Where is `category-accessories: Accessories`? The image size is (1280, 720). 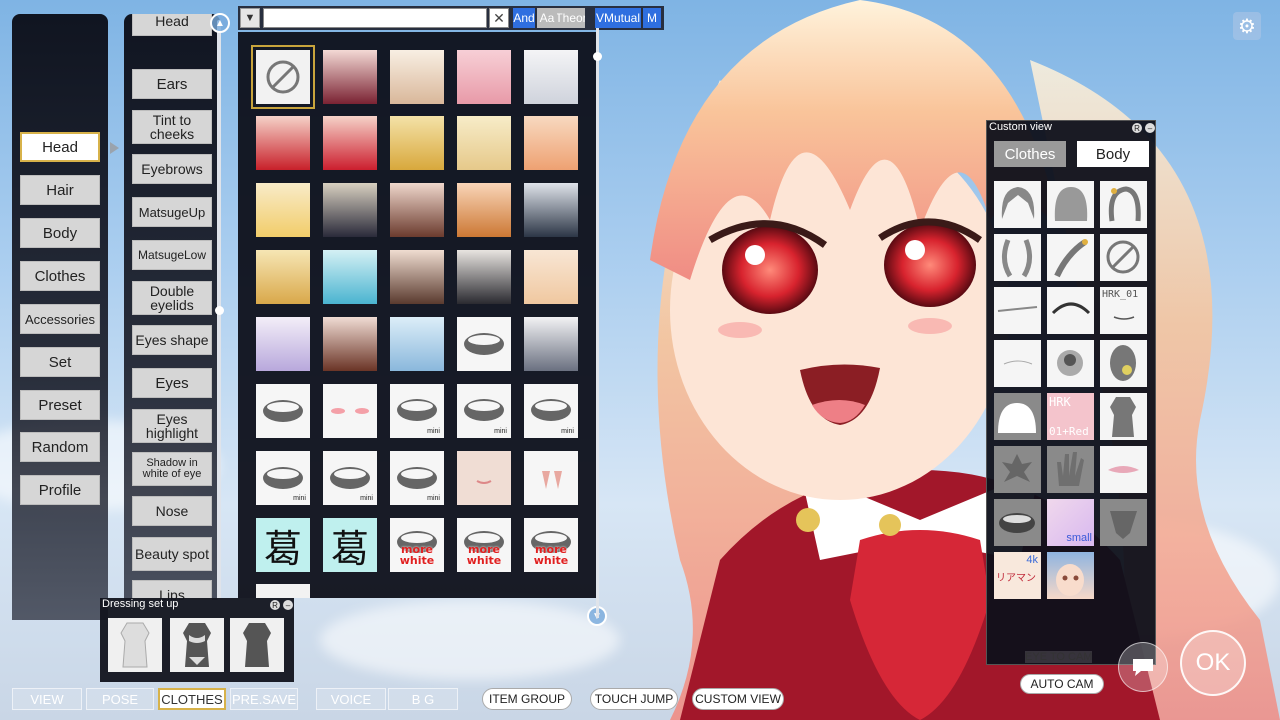 category-accessories: Accessories is located at coordinates (60, 319).